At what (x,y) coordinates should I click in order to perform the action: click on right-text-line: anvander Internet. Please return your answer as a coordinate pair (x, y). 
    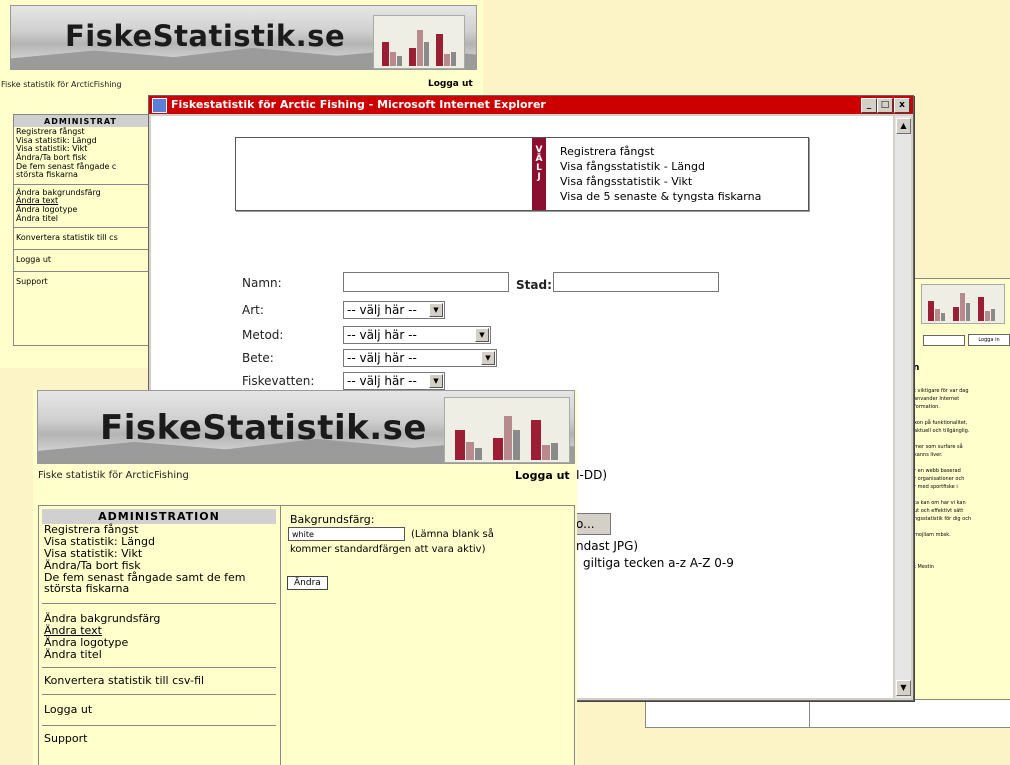
    Looking at the image, I should click on (937, 399).